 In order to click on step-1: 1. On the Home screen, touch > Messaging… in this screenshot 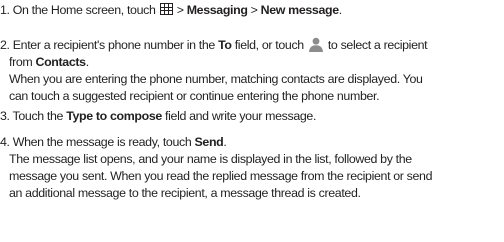, I will do `click(250, 10)`.